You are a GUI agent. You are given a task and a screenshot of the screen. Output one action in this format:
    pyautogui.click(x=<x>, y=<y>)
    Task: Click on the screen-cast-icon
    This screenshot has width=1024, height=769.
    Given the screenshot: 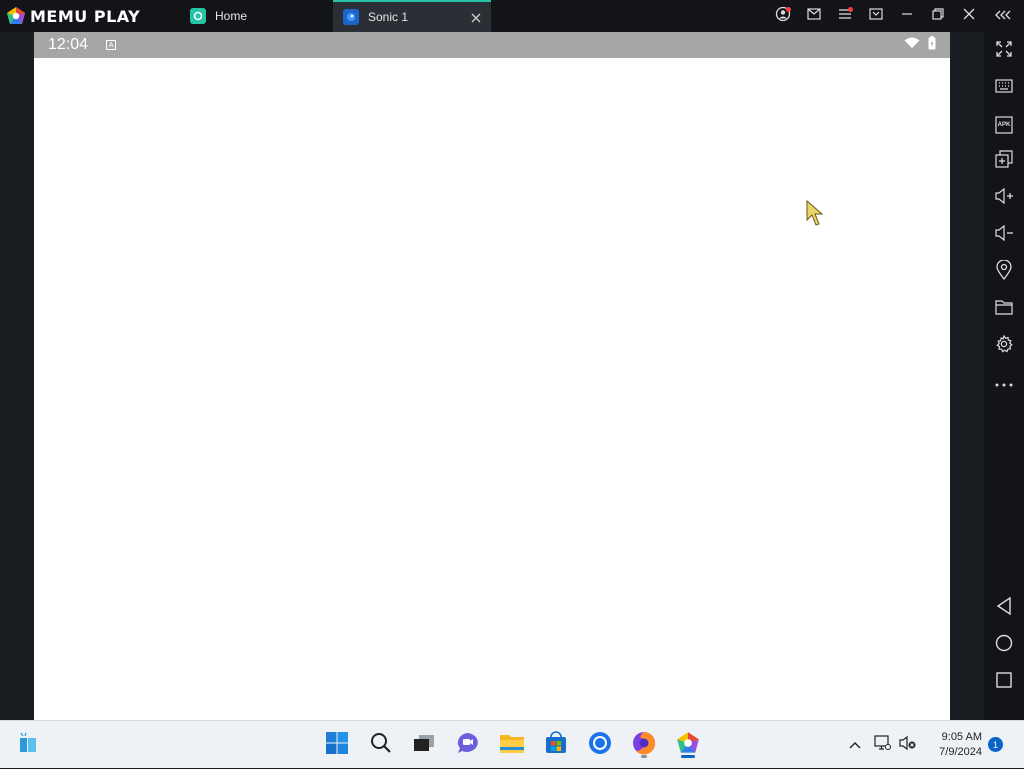 What is the action you would take?
    pyautogui.click(x=875, y=16)
    